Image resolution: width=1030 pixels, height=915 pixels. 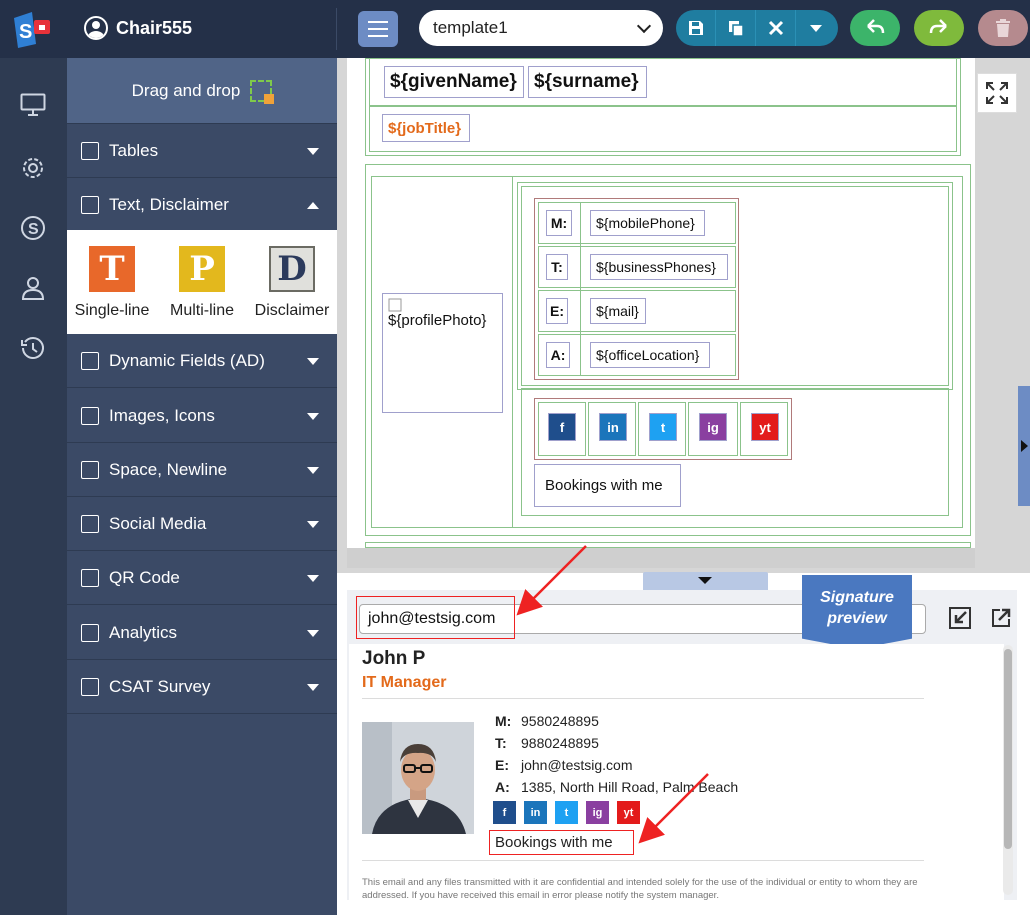 What do you see at coordinates (202, 91) in the screenshot?
I see `drag-drop-header: Drag and drop` at bounding box center [202, 91].